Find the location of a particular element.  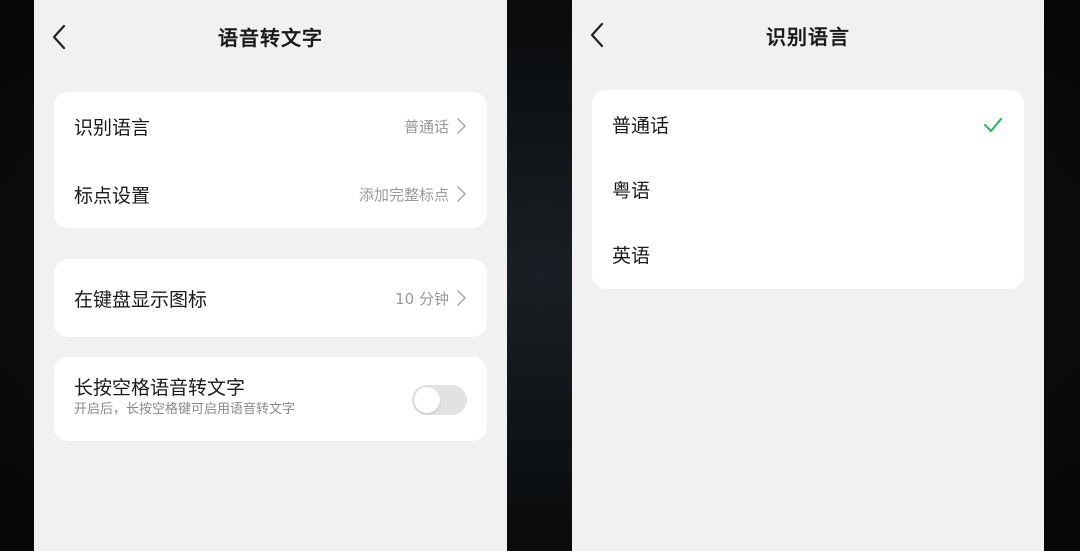

language-options-card: 普通话 粤语 英语 is located at coordinates (808, 189).